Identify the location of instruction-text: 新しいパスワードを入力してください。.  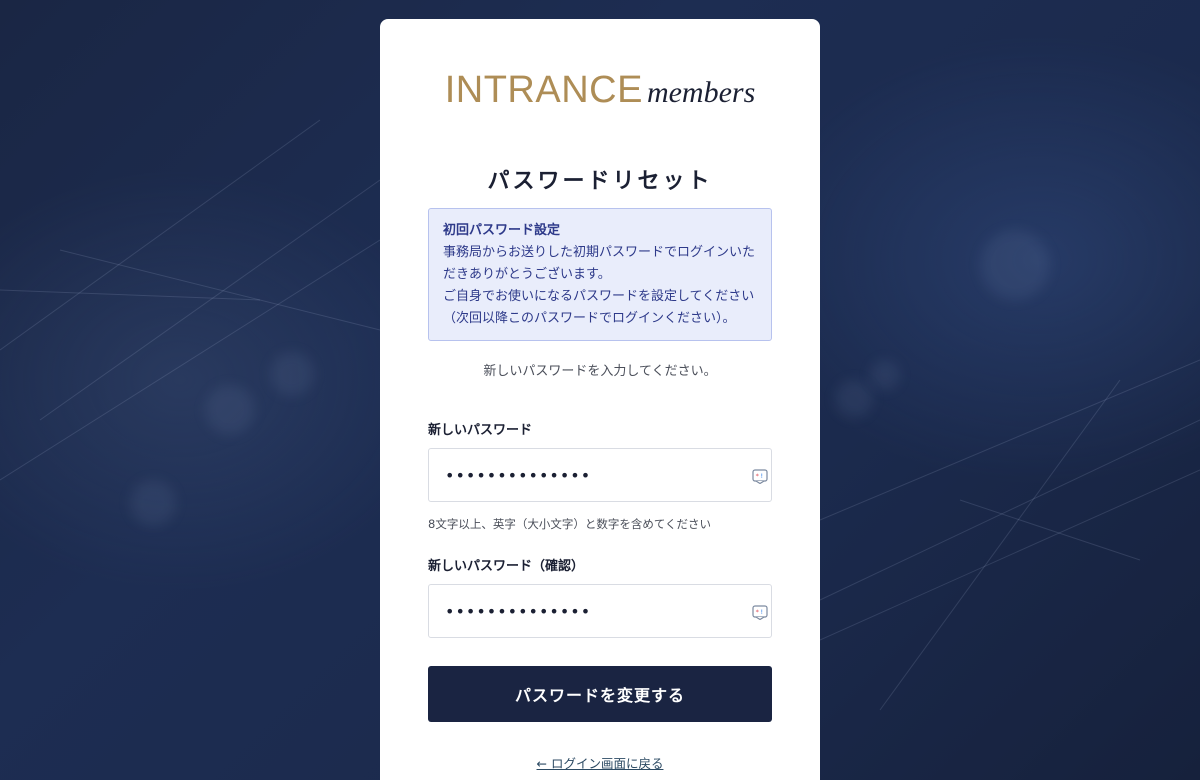
(600, 371).